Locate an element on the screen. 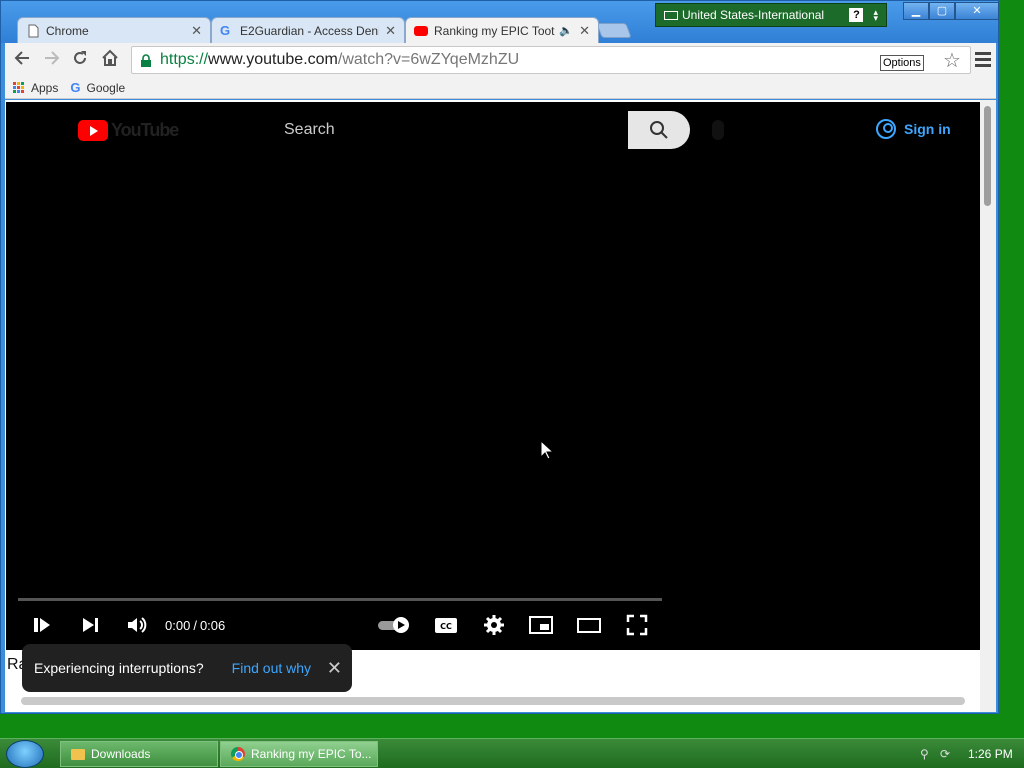  chrome-menu-icon is located at coordinates (983, 59).